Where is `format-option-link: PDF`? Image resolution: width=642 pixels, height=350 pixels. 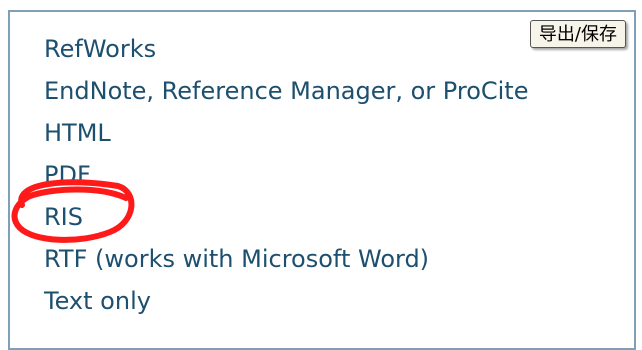
format-option-link: PDF is located at coordinates (67, 175).